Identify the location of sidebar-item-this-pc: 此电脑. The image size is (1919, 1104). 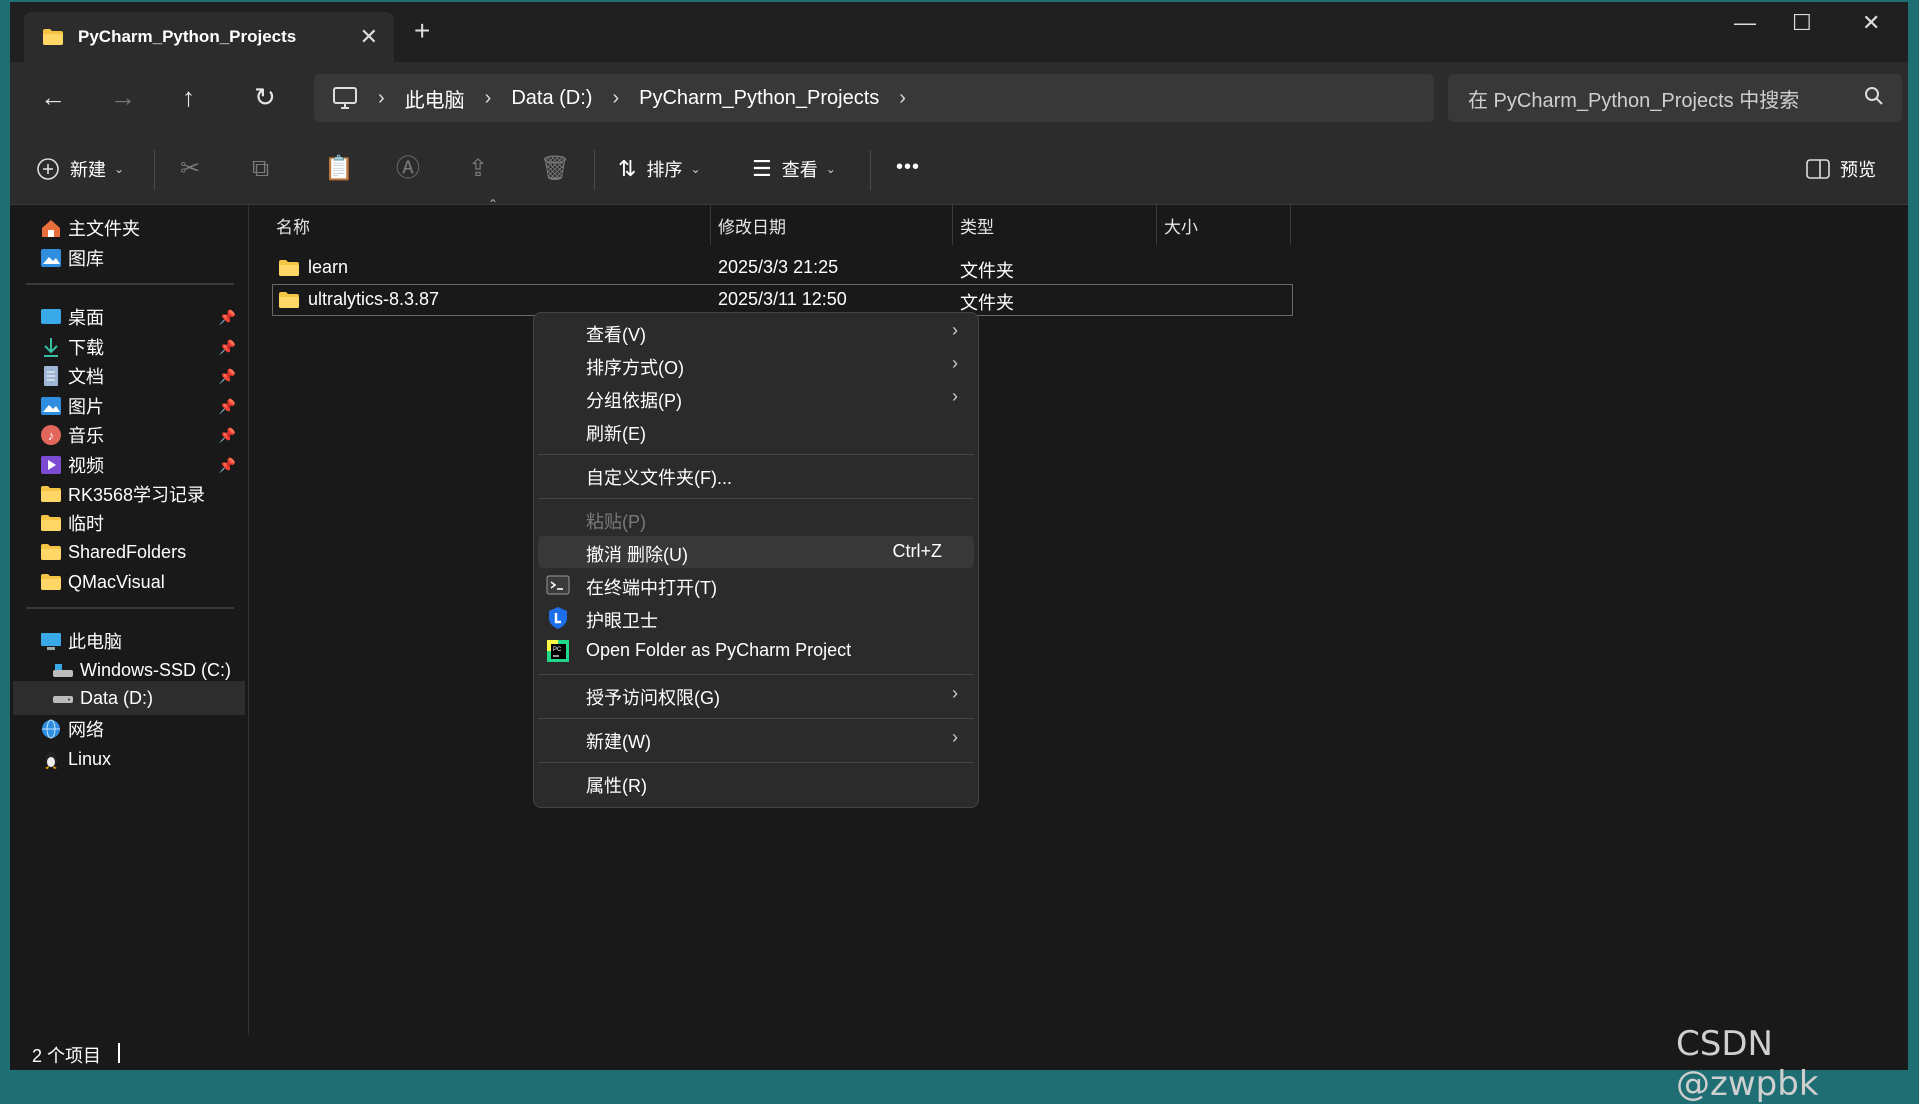
(140, 641).